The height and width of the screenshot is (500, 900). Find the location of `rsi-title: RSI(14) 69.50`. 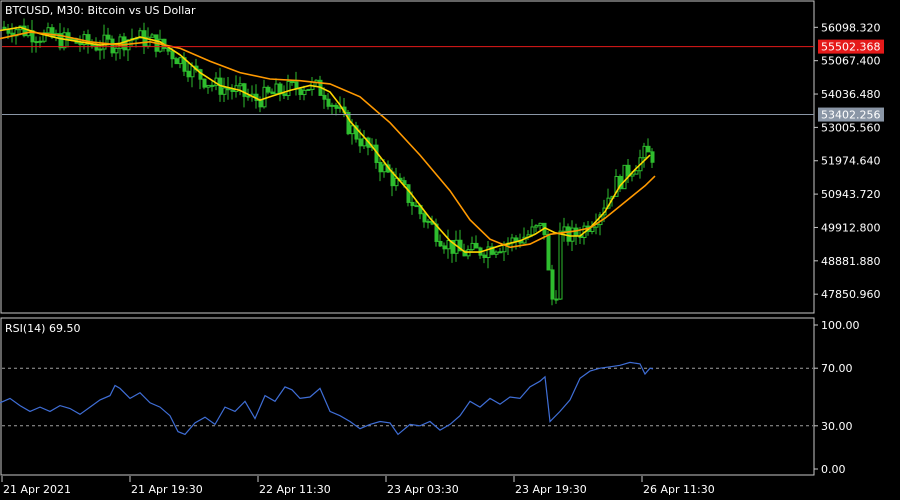

rsi-title: RSI(14) 69.50 is located at coordinates (42, 328).